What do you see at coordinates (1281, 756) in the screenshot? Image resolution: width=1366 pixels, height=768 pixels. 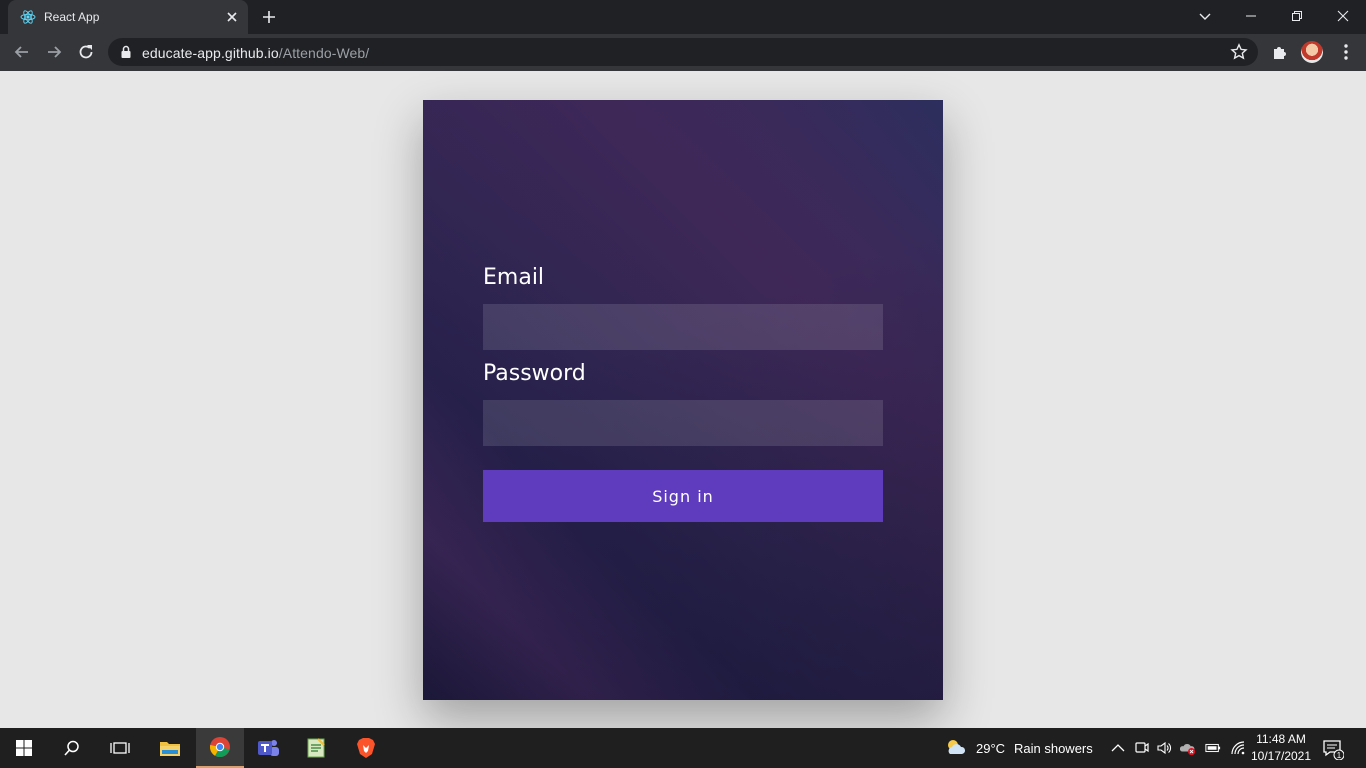 I see `clock-date: 10/17/2021` at bounding box center [1281, 756].